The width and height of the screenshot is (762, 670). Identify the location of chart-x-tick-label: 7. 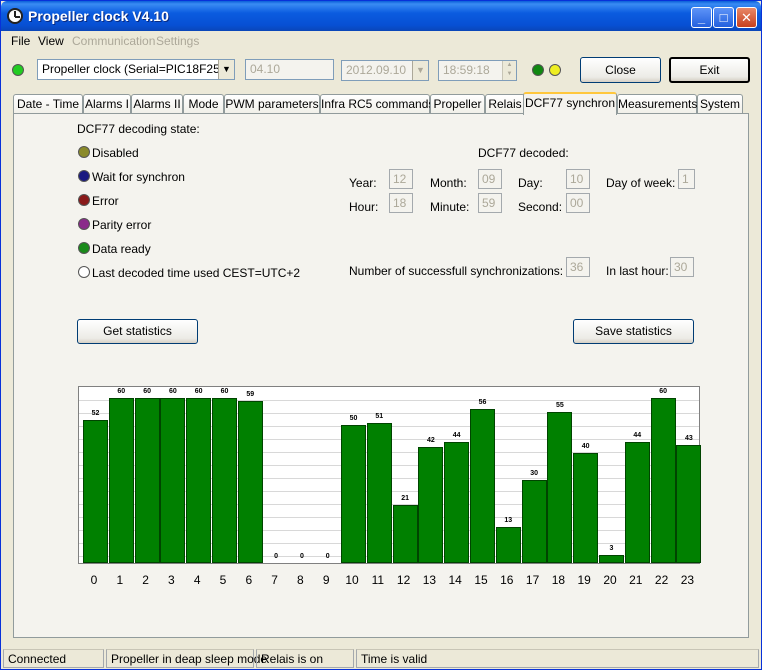
(274, 580).